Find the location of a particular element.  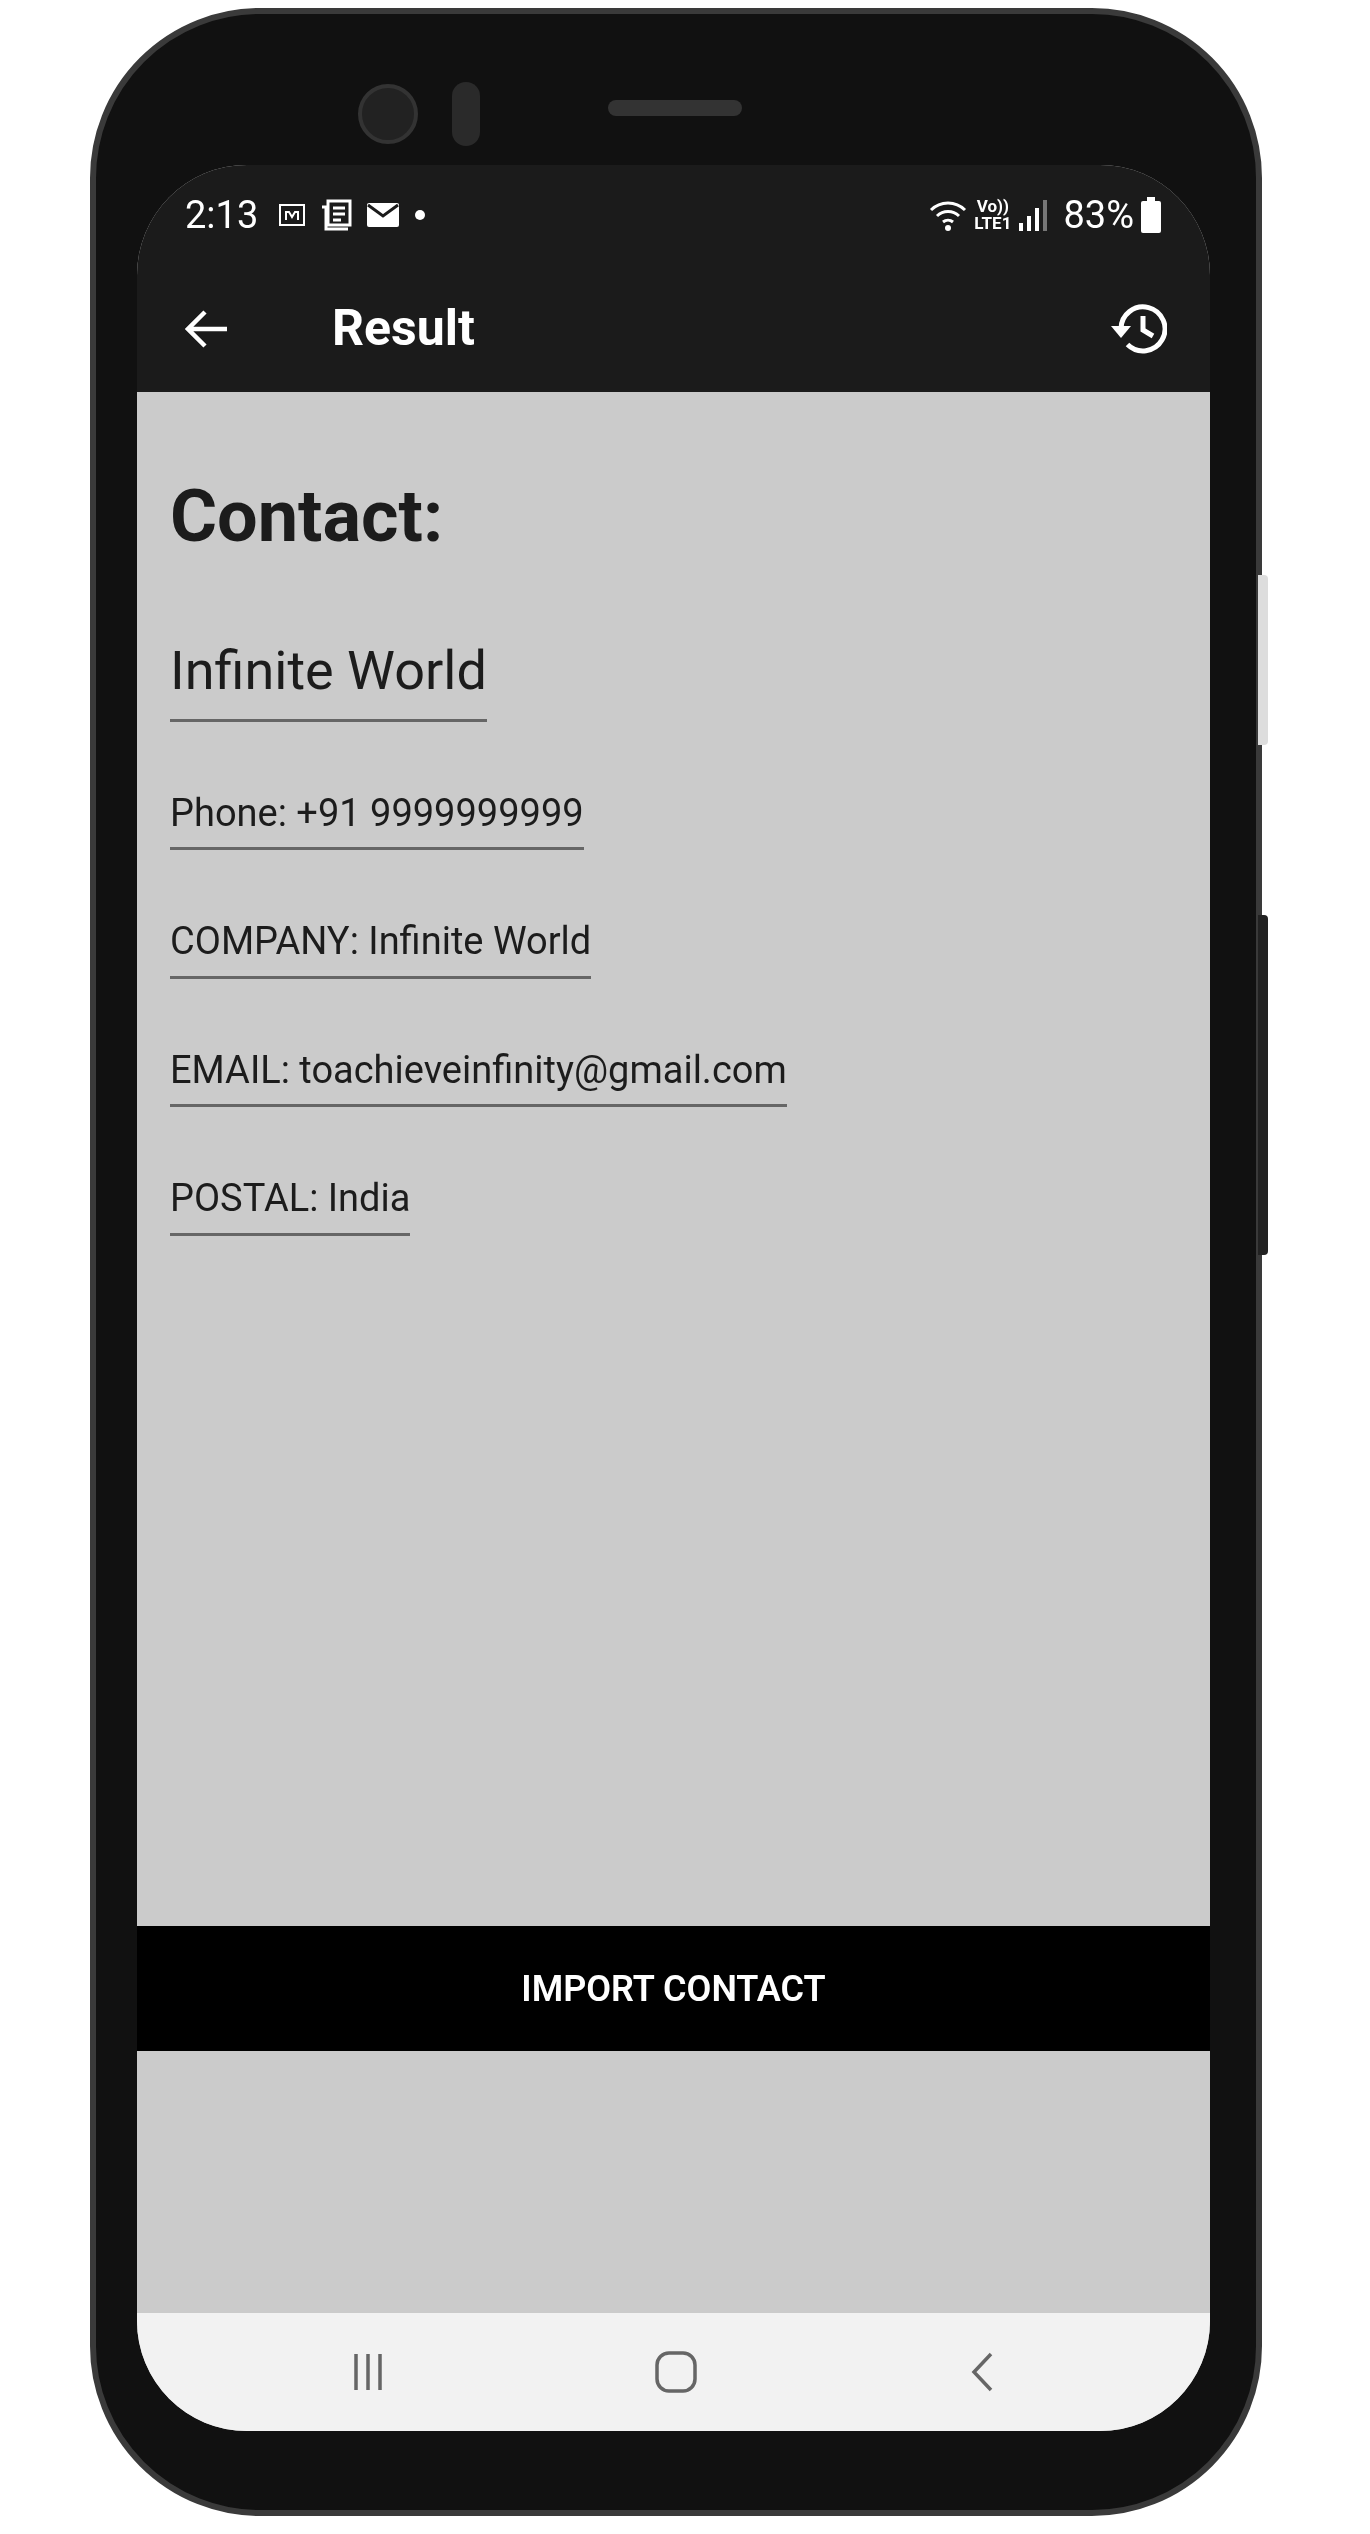

import-contact-button: IMPORT CONTACT is located at coordinates (673, 1988).